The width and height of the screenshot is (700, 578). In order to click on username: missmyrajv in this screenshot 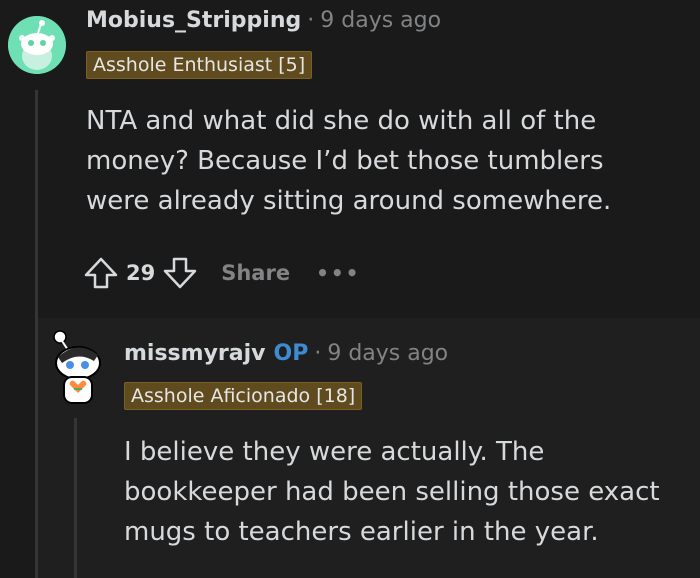, I will do `click(195, 353)`.